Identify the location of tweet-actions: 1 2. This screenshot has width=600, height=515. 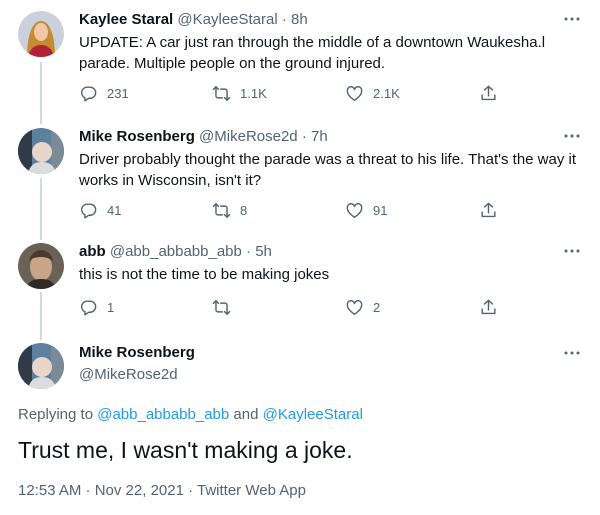
(294, 309).